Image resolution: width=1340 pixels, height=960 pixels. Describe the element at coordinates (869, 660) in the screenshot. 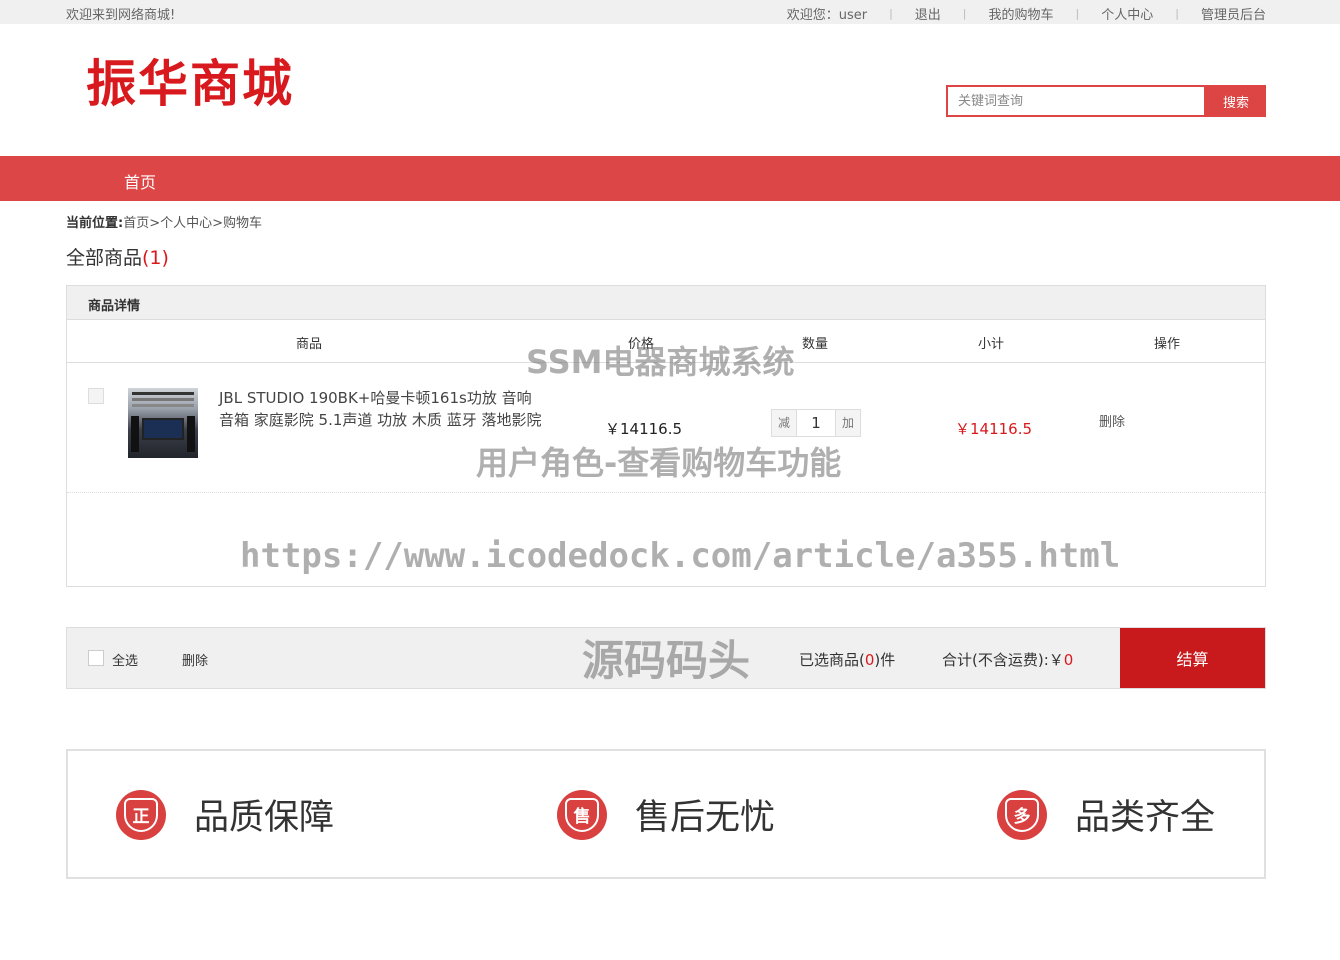

I see `selected-number: 0` at that location.